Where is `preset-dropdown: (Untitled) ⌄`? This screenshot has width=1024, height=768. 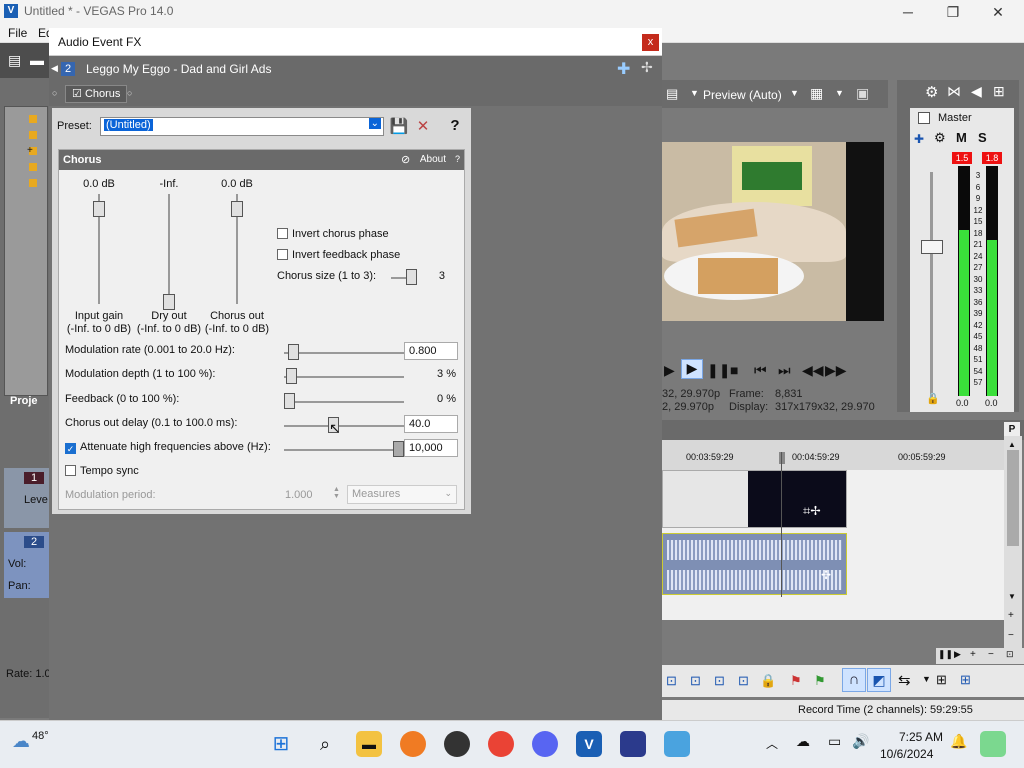 preset-dropdown: (Untitled) ⌄ is located at coordinates (242, 126).